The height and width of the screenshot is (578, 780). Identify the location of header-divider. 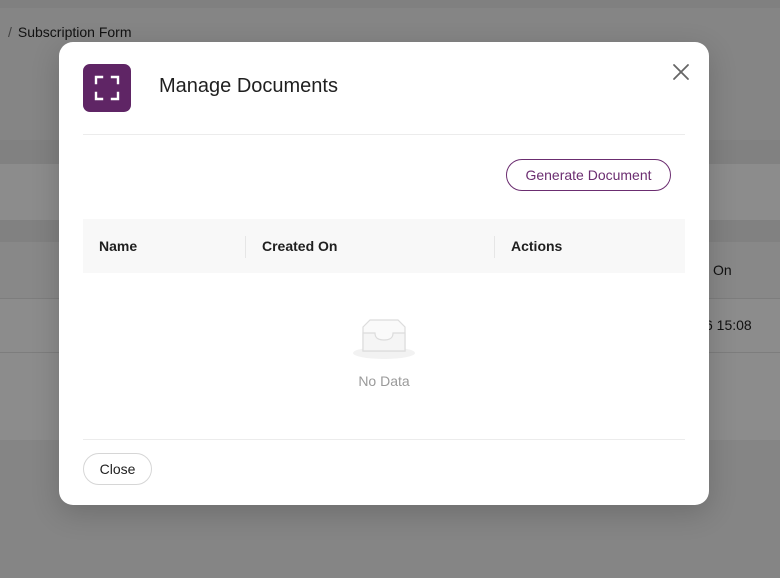
(384, 134).